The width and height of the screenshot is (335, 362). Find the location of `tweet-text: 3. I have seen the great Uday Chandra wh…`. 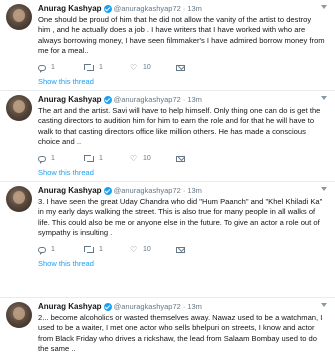

tweet-text: 3. I have seen the great Uday Chandra wh… is located at coordinates (180, 217).